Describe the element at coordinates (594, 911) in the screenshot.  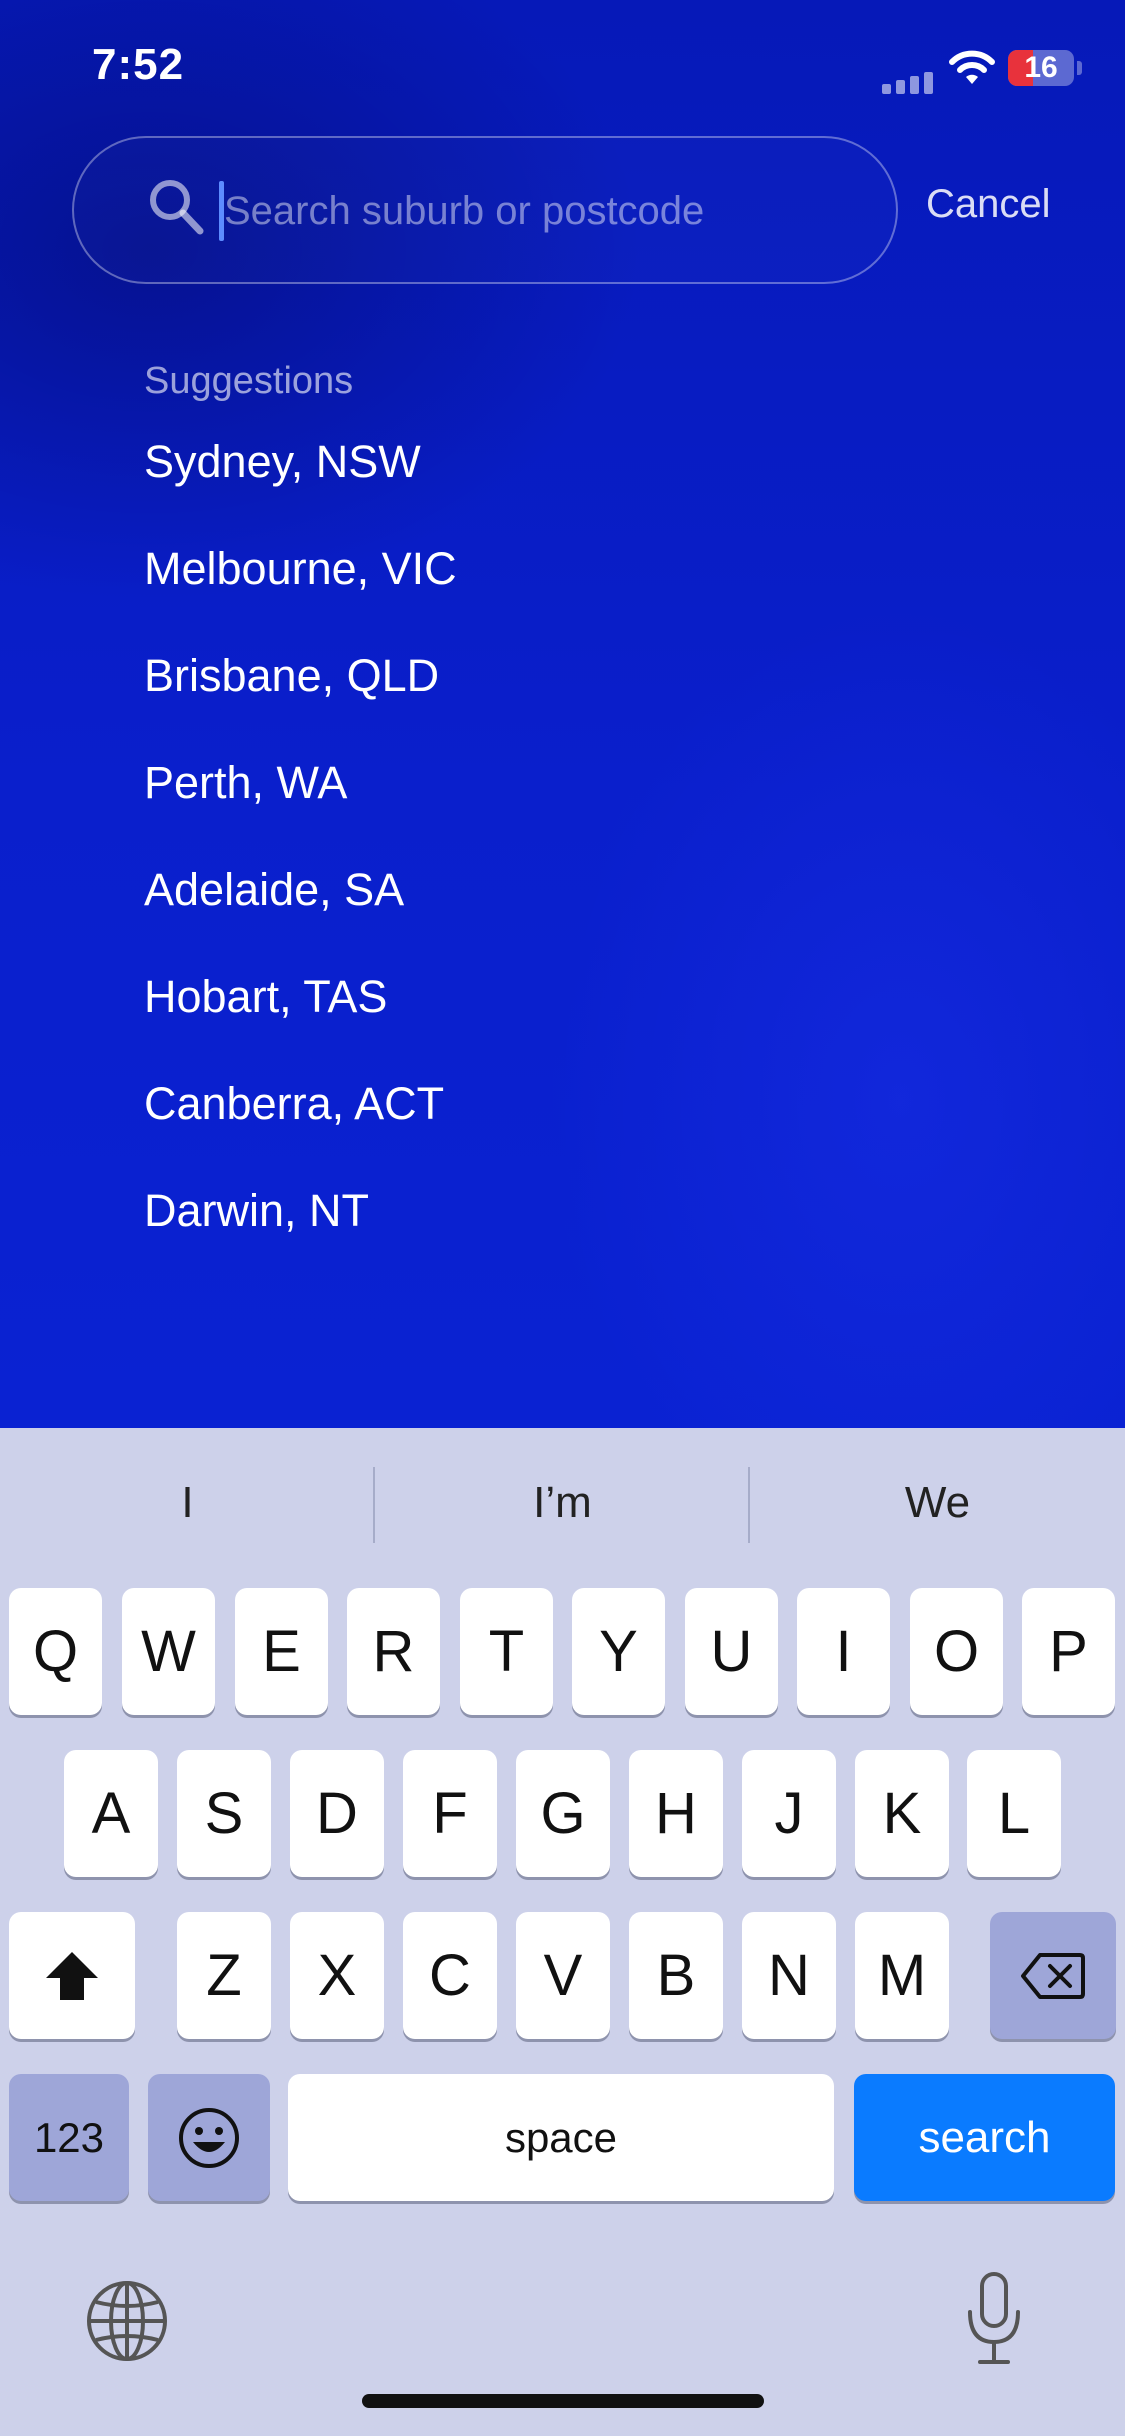
I see `suggestion-item: Adelaide, SA` at that location.